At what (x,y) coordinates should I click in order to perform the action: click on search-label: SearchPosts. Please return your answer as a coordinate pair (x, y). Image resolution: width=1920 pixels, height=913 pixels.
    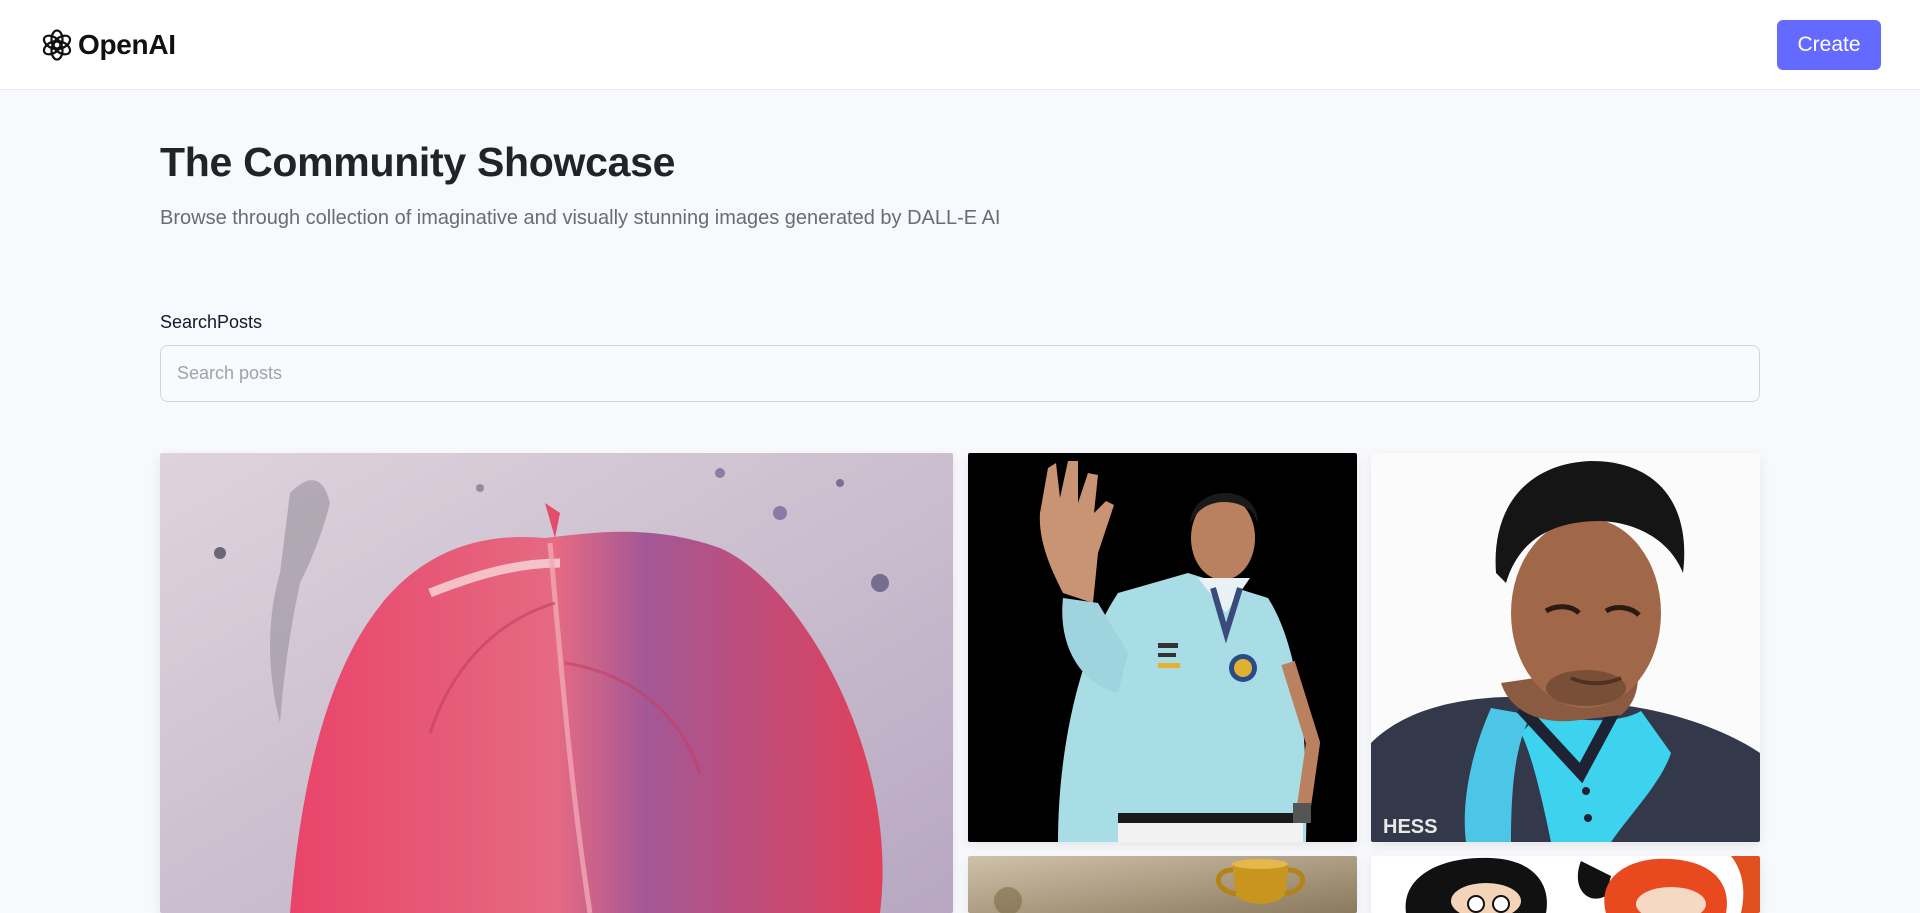
    Looking at the image, I should click on (211, 322).